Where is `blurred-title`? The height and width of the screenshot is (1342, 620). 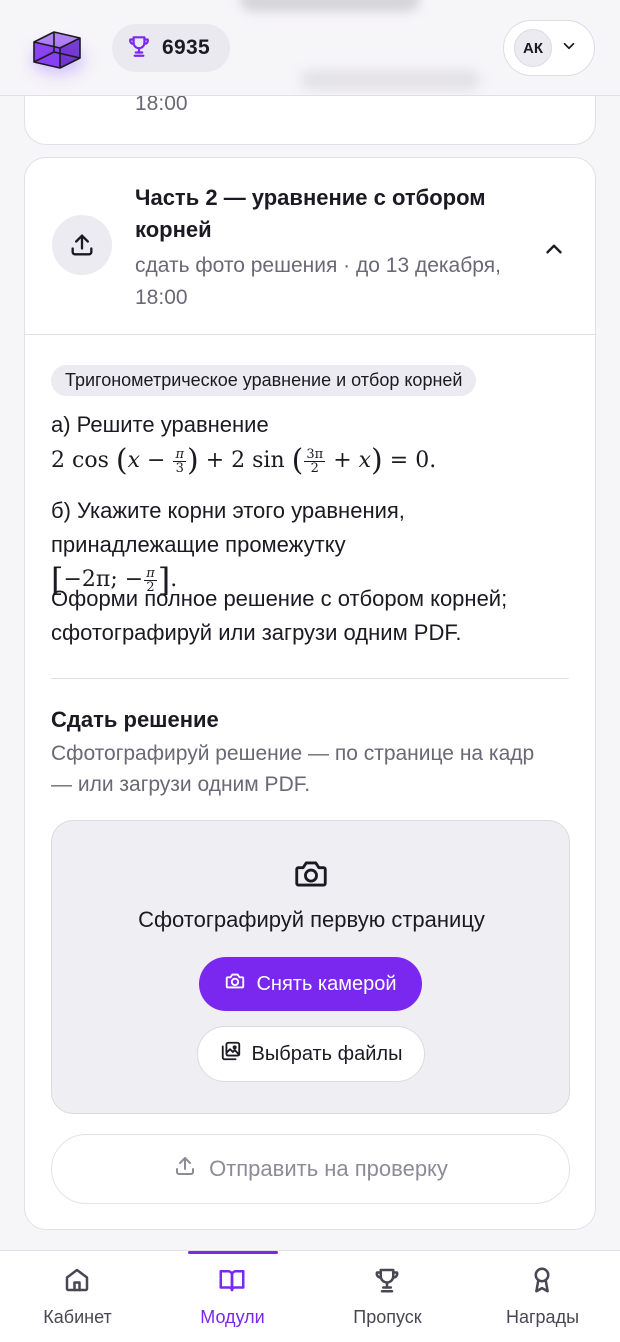
blurred-title is located at coordinates (330, 6).